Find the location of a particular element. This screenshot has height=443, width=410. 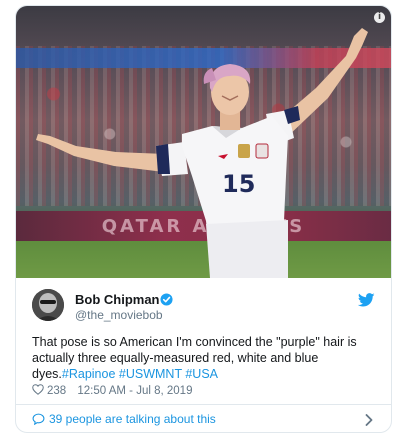

twitter-bird-icon is located at coordinates (366, 300).